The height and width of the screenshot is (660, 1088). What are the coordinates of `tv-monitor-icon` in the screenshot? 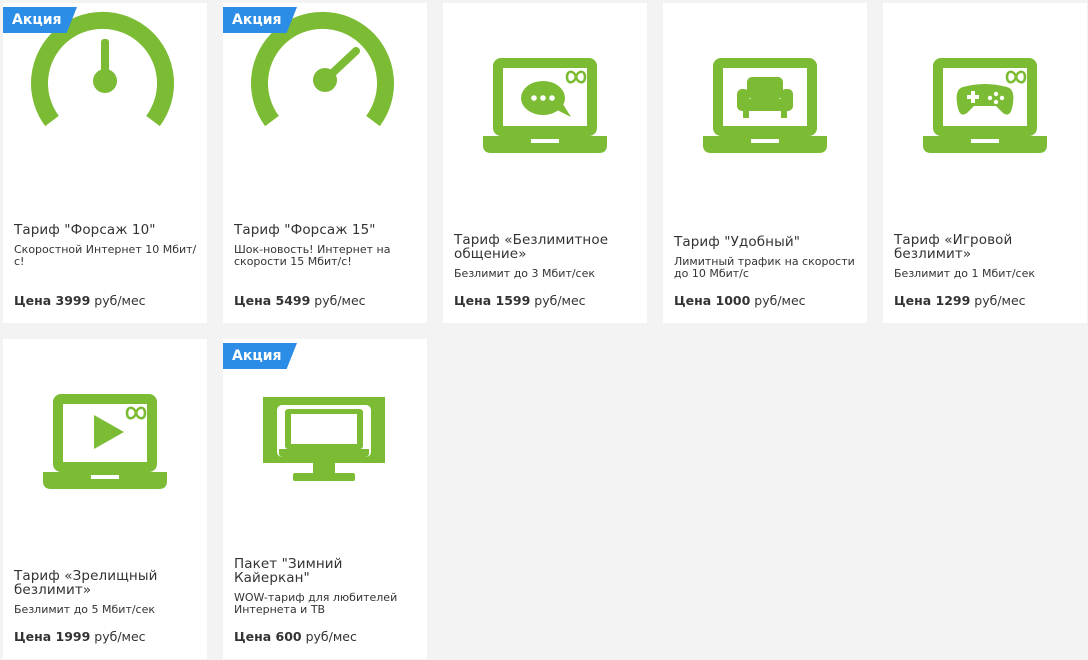 It's located at (325, 439).